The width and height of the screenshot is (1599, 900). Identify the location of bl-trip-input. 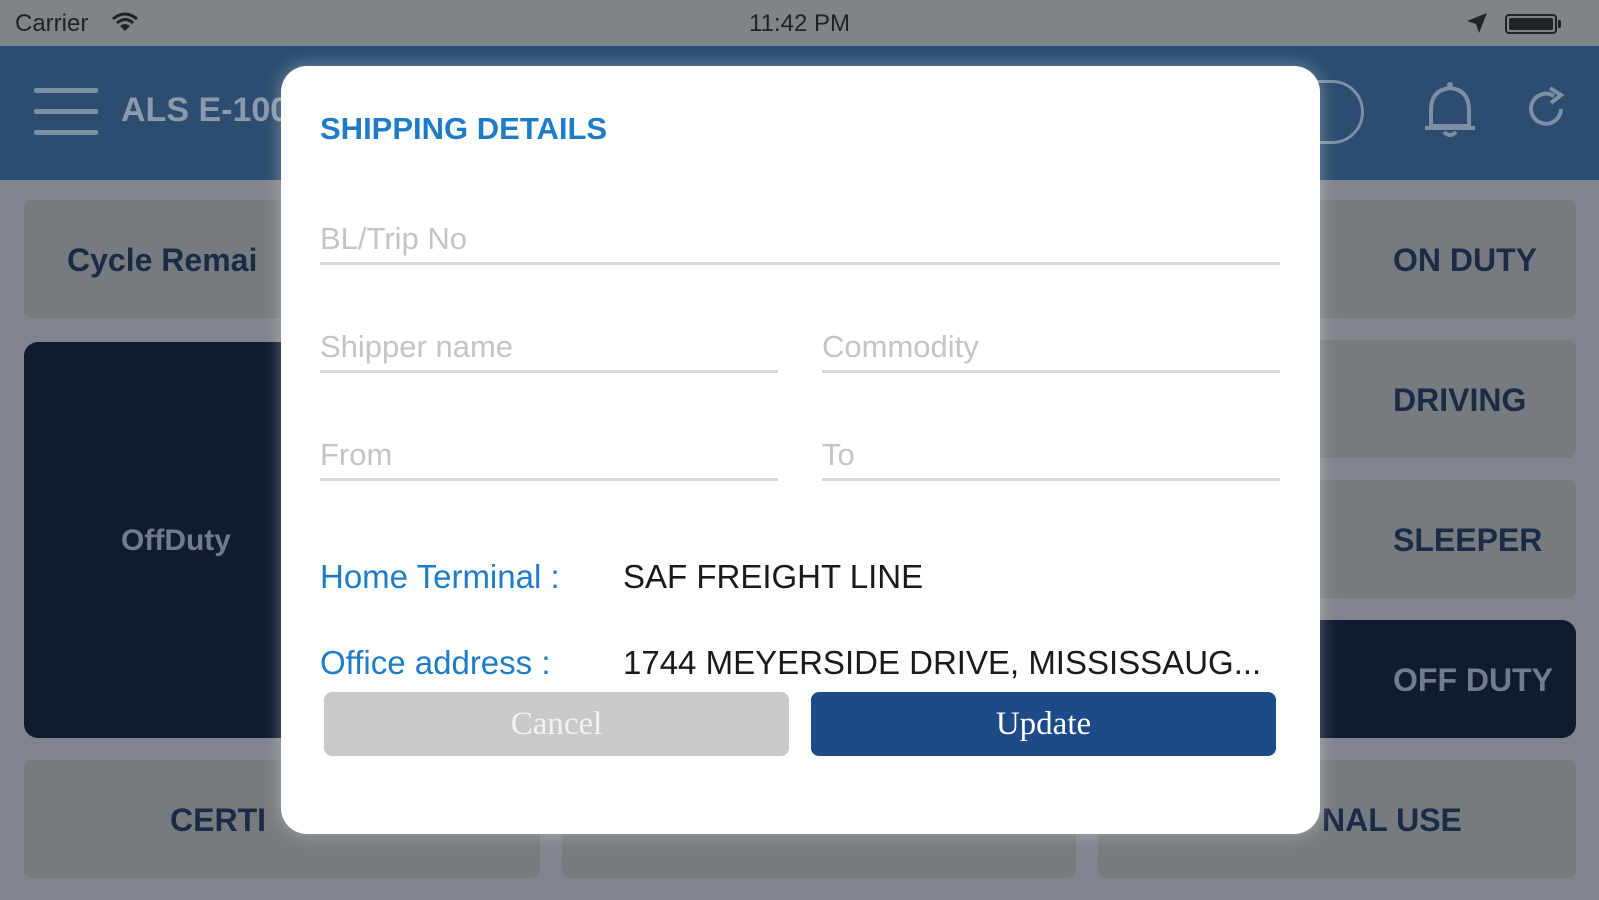
(800, 239).